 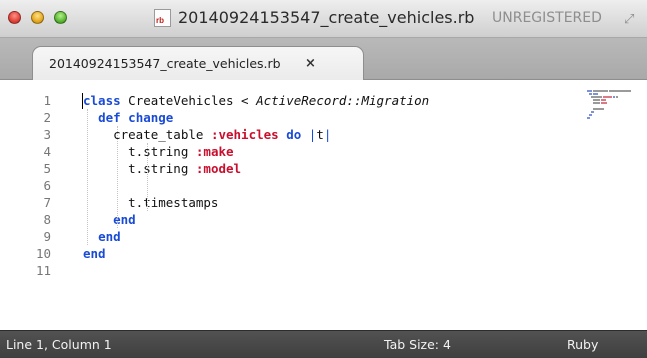 What do you see at coordinates (582, 345) in the screenshot?
I see `syntax-selector: Ruby` at bounding box center [582, 345].